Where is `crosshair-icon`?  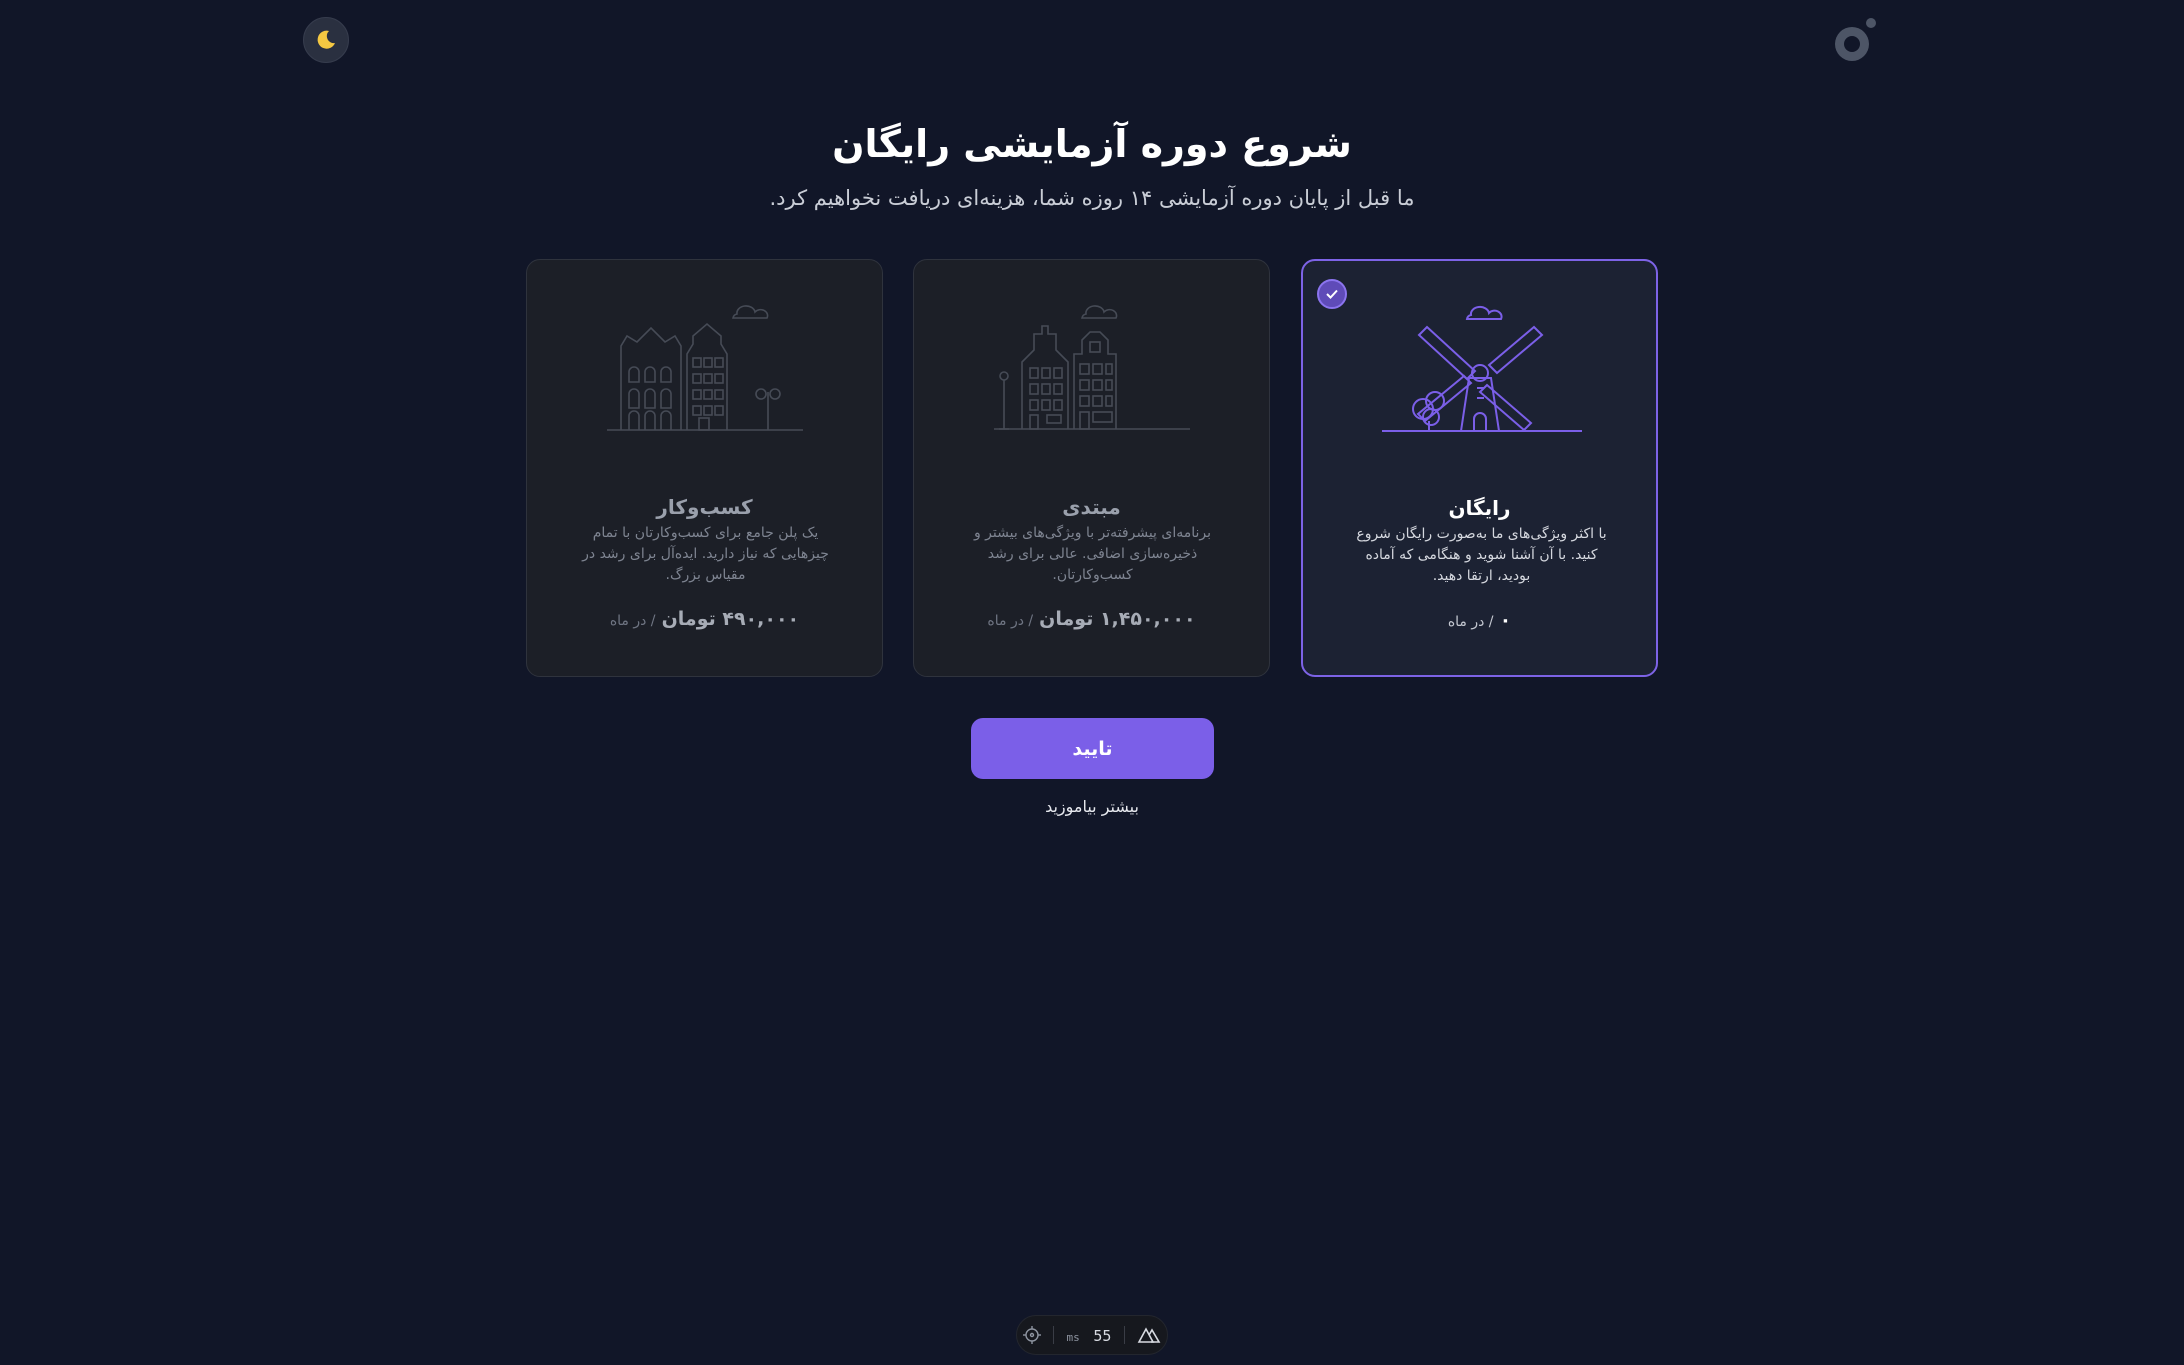
crosshair-icon is located at coordinates (1032, 1335).